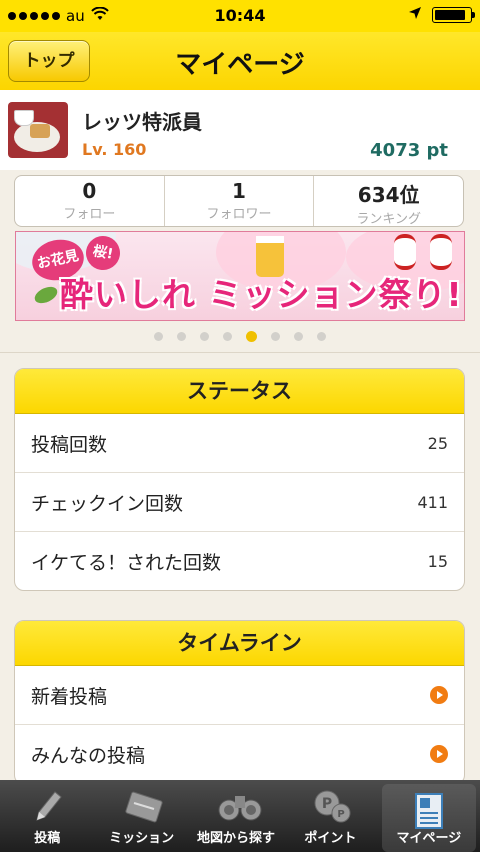  I want to click on stat-value: 0, so click(89, 191).